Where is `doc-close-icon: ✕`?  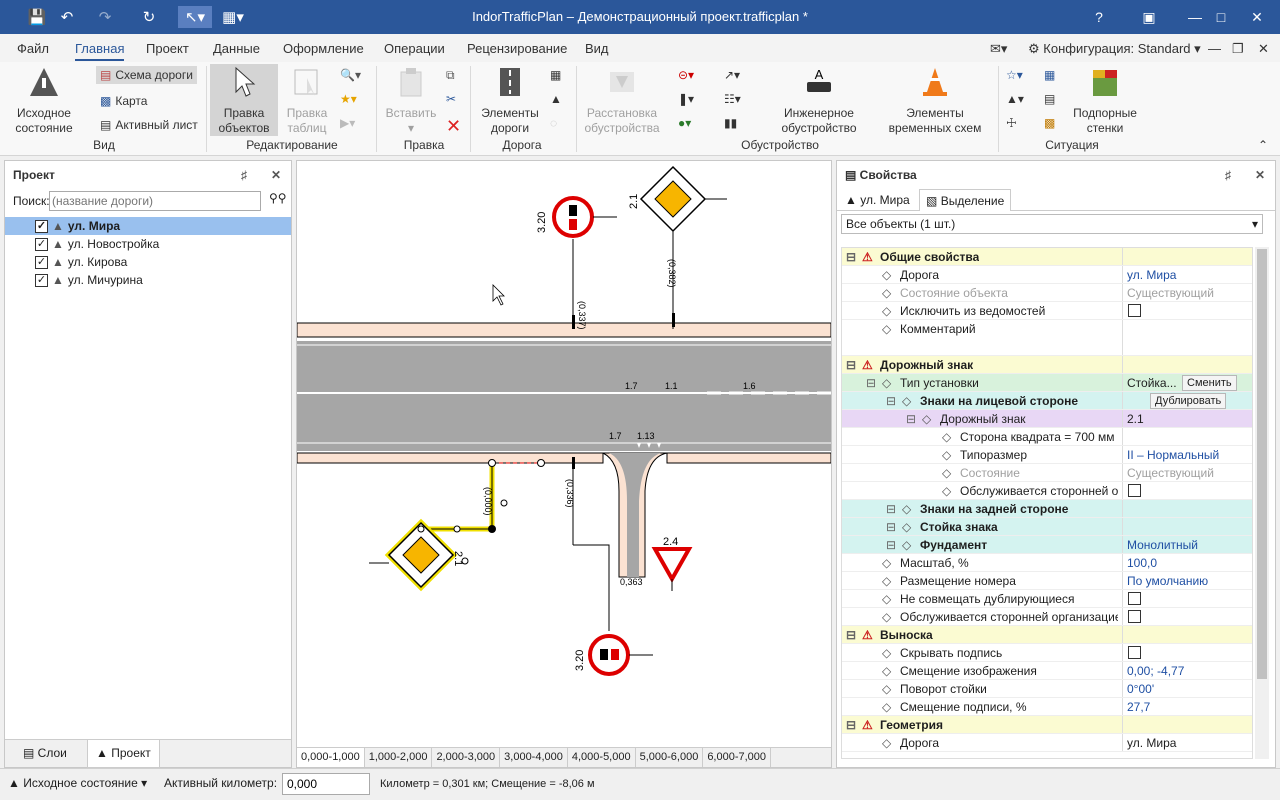 doc-close-icon: ✕ is located at coordinates (1263, 49).